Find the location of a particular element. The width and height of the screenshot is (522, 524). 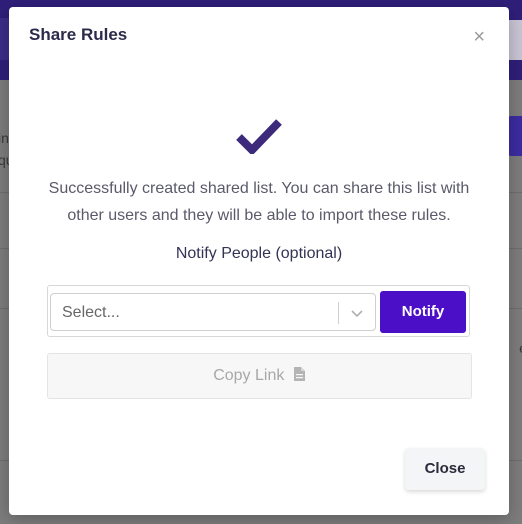

background-text: in is located at coordinates (4, 138).